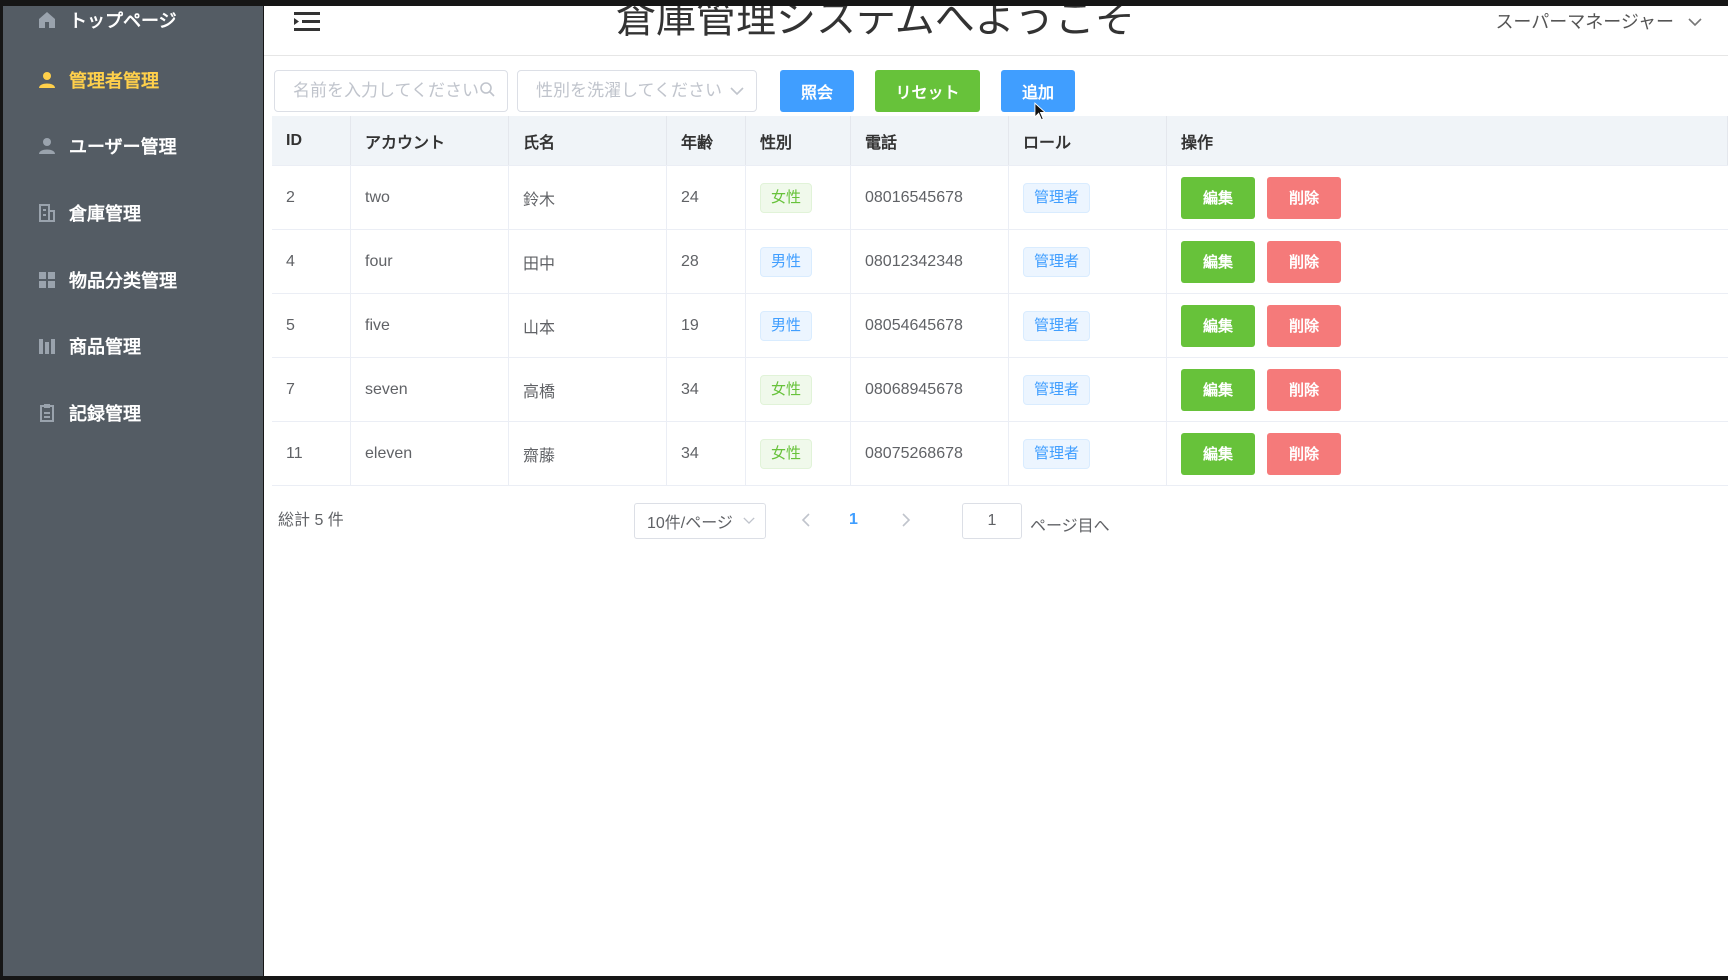  Describe the element at coordinates (817, 91) in the screenshot. I see `search-button: 照会` at that location.